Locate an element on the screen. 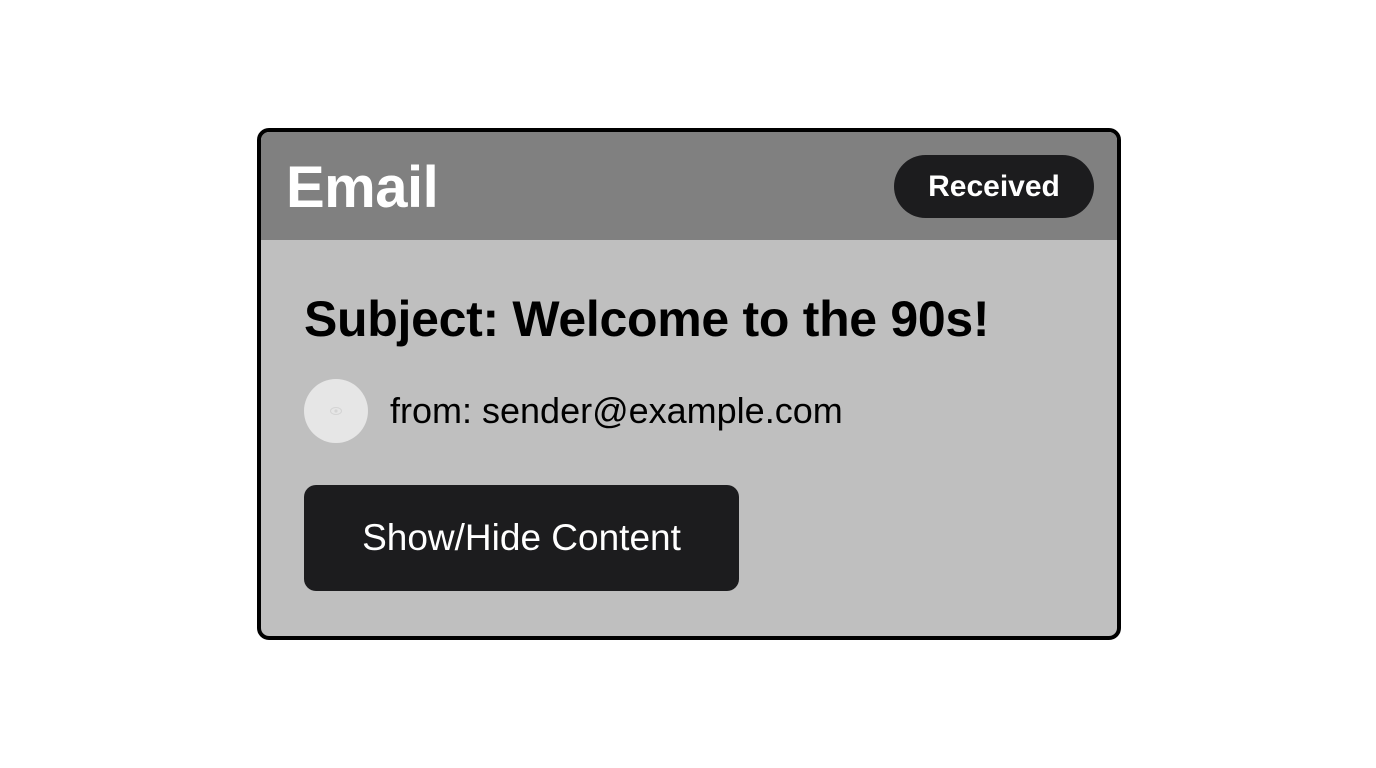 The image size is (1376, 768). eye-icon is located at coordinates (336, 411).